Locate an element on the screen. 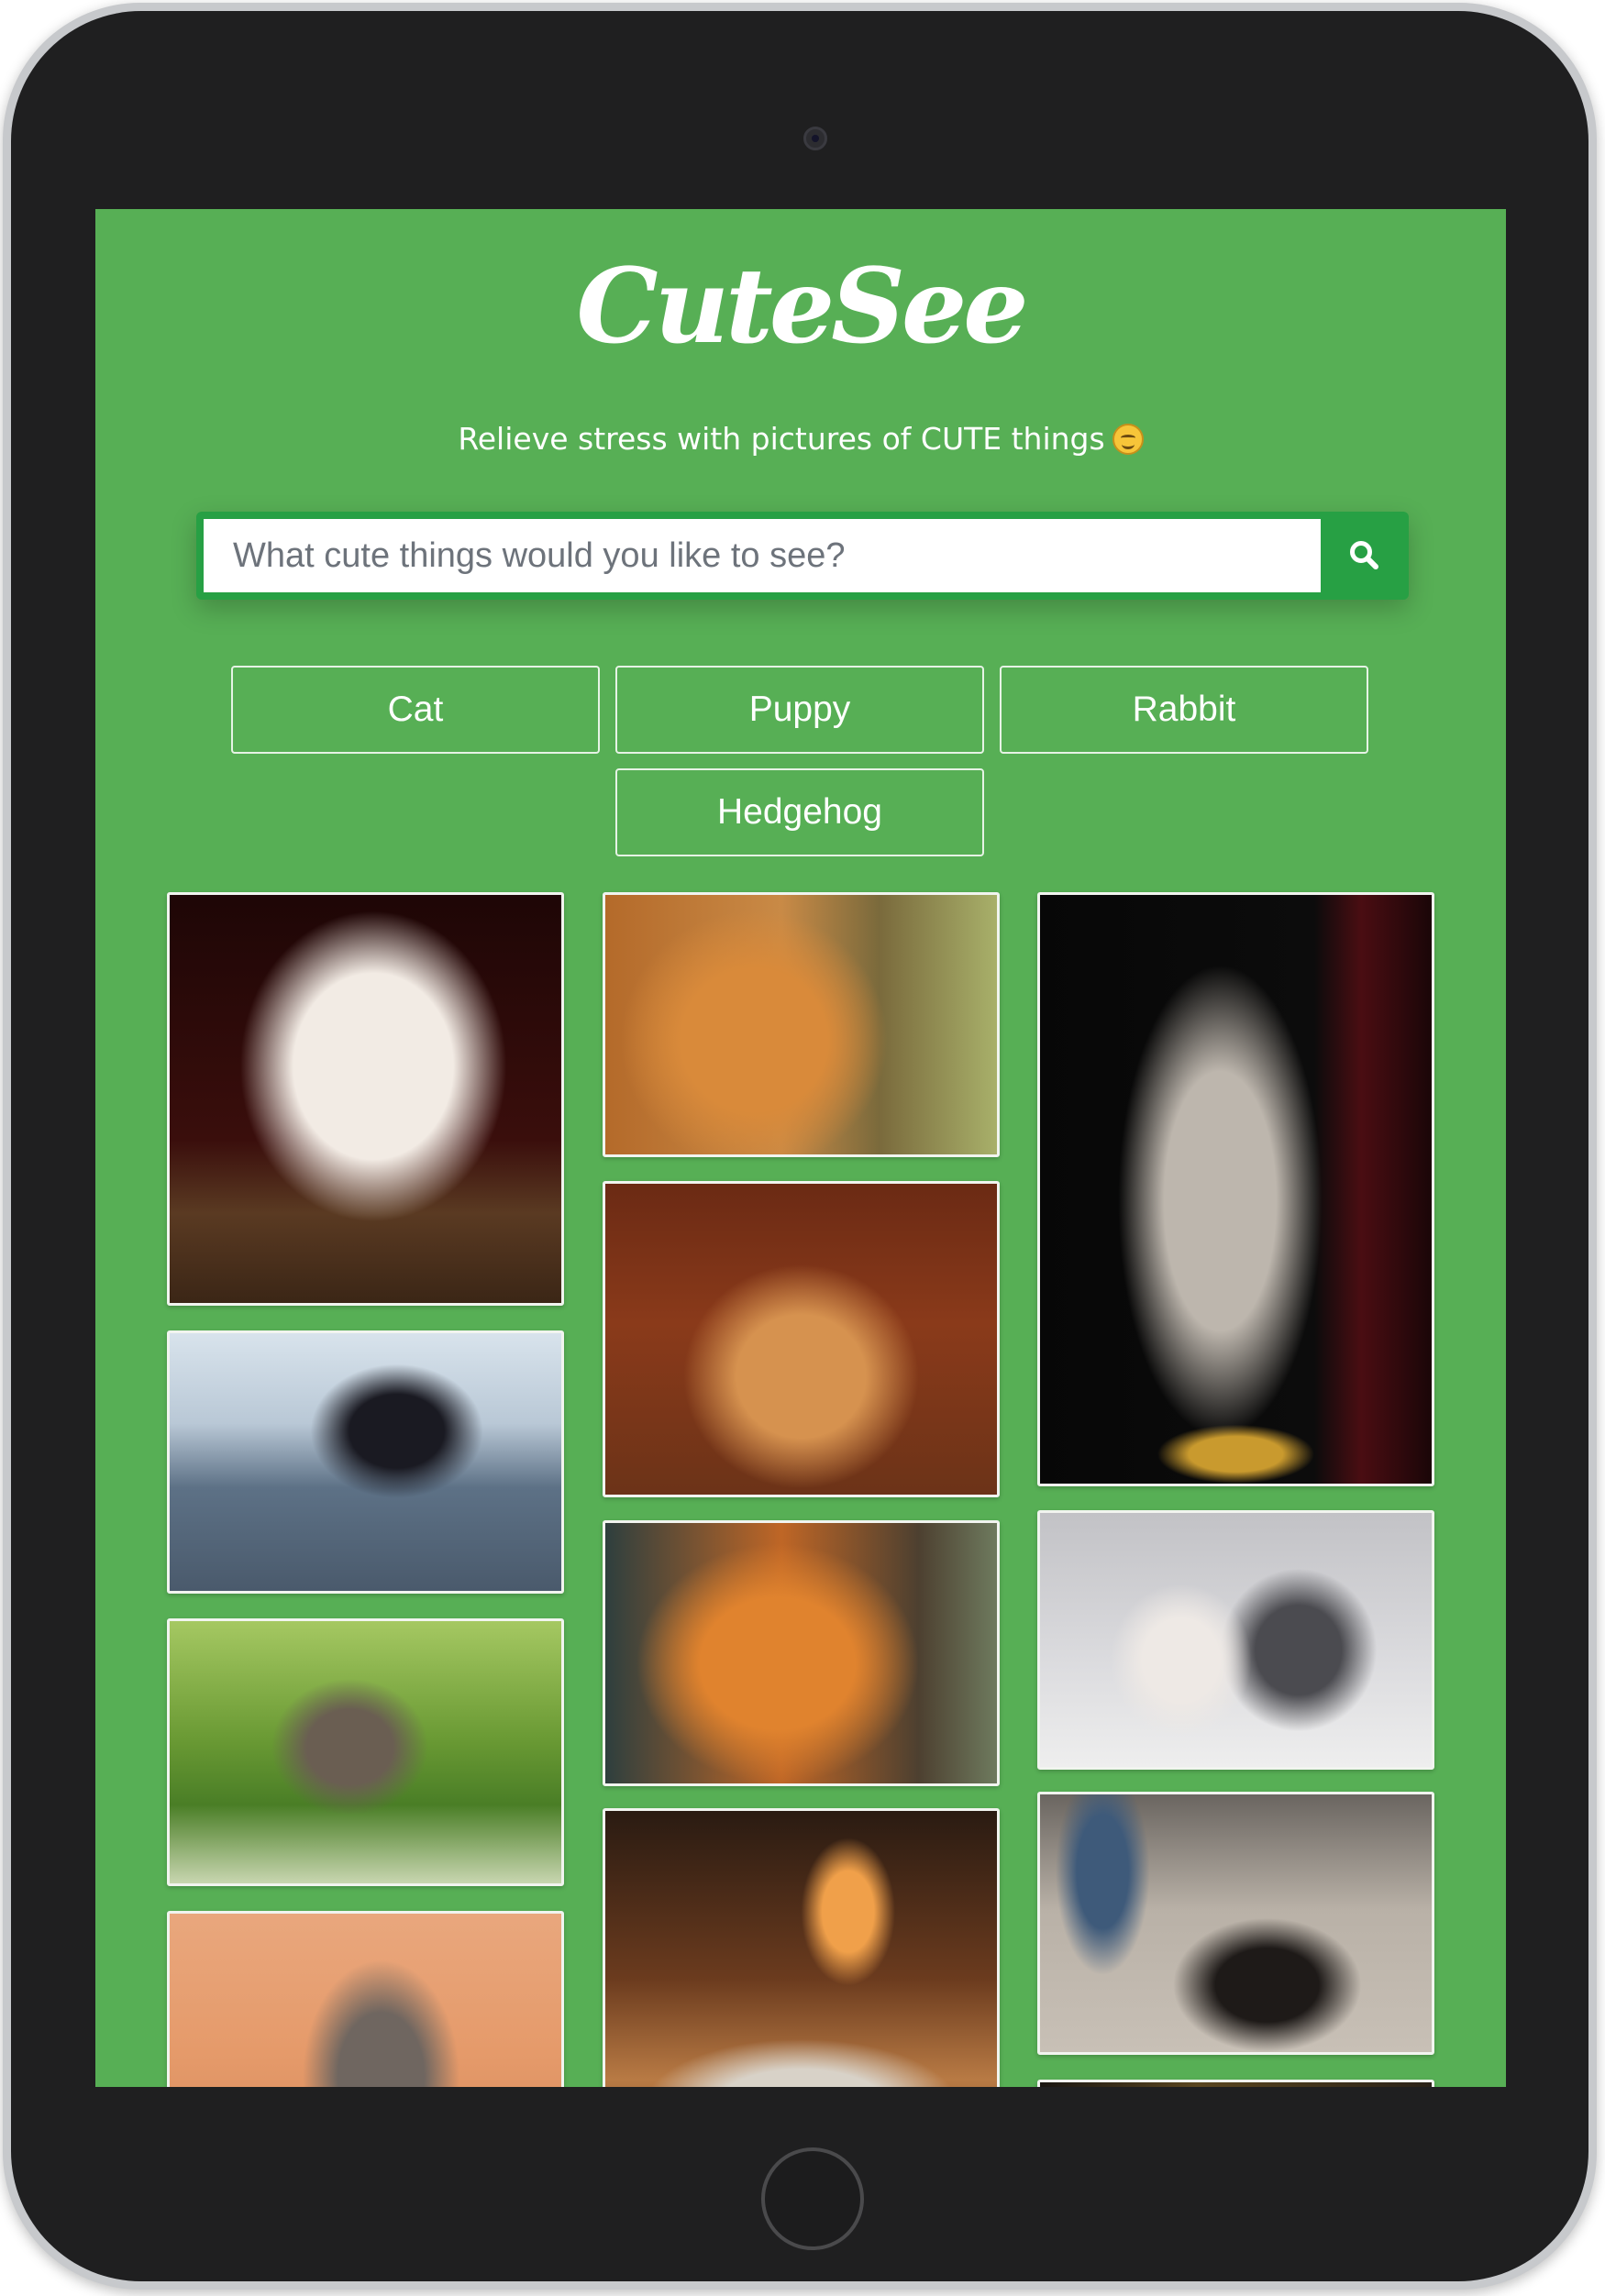  filter-hedgehog-button: Hedgehog is located at coordinates (799, 812).